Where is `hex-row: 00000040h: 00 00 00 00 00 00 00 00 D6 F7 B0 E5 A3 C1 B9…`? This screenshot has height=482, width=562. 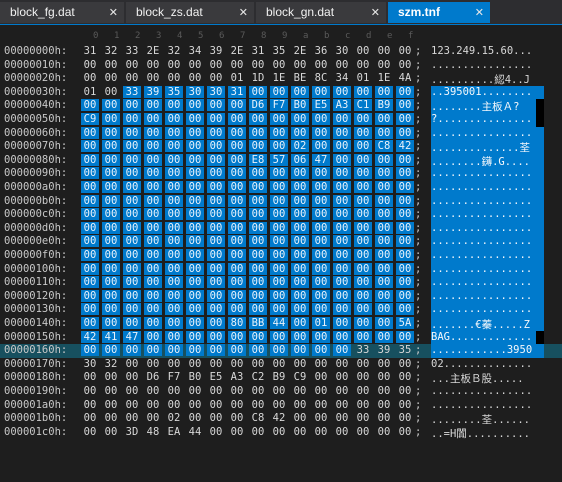 hex-row: 00000040h: 00 00 00 00 00 00 00 00 D6 F7 B0 E5 A3 C1 B9… is located at coordinates (281, 106).